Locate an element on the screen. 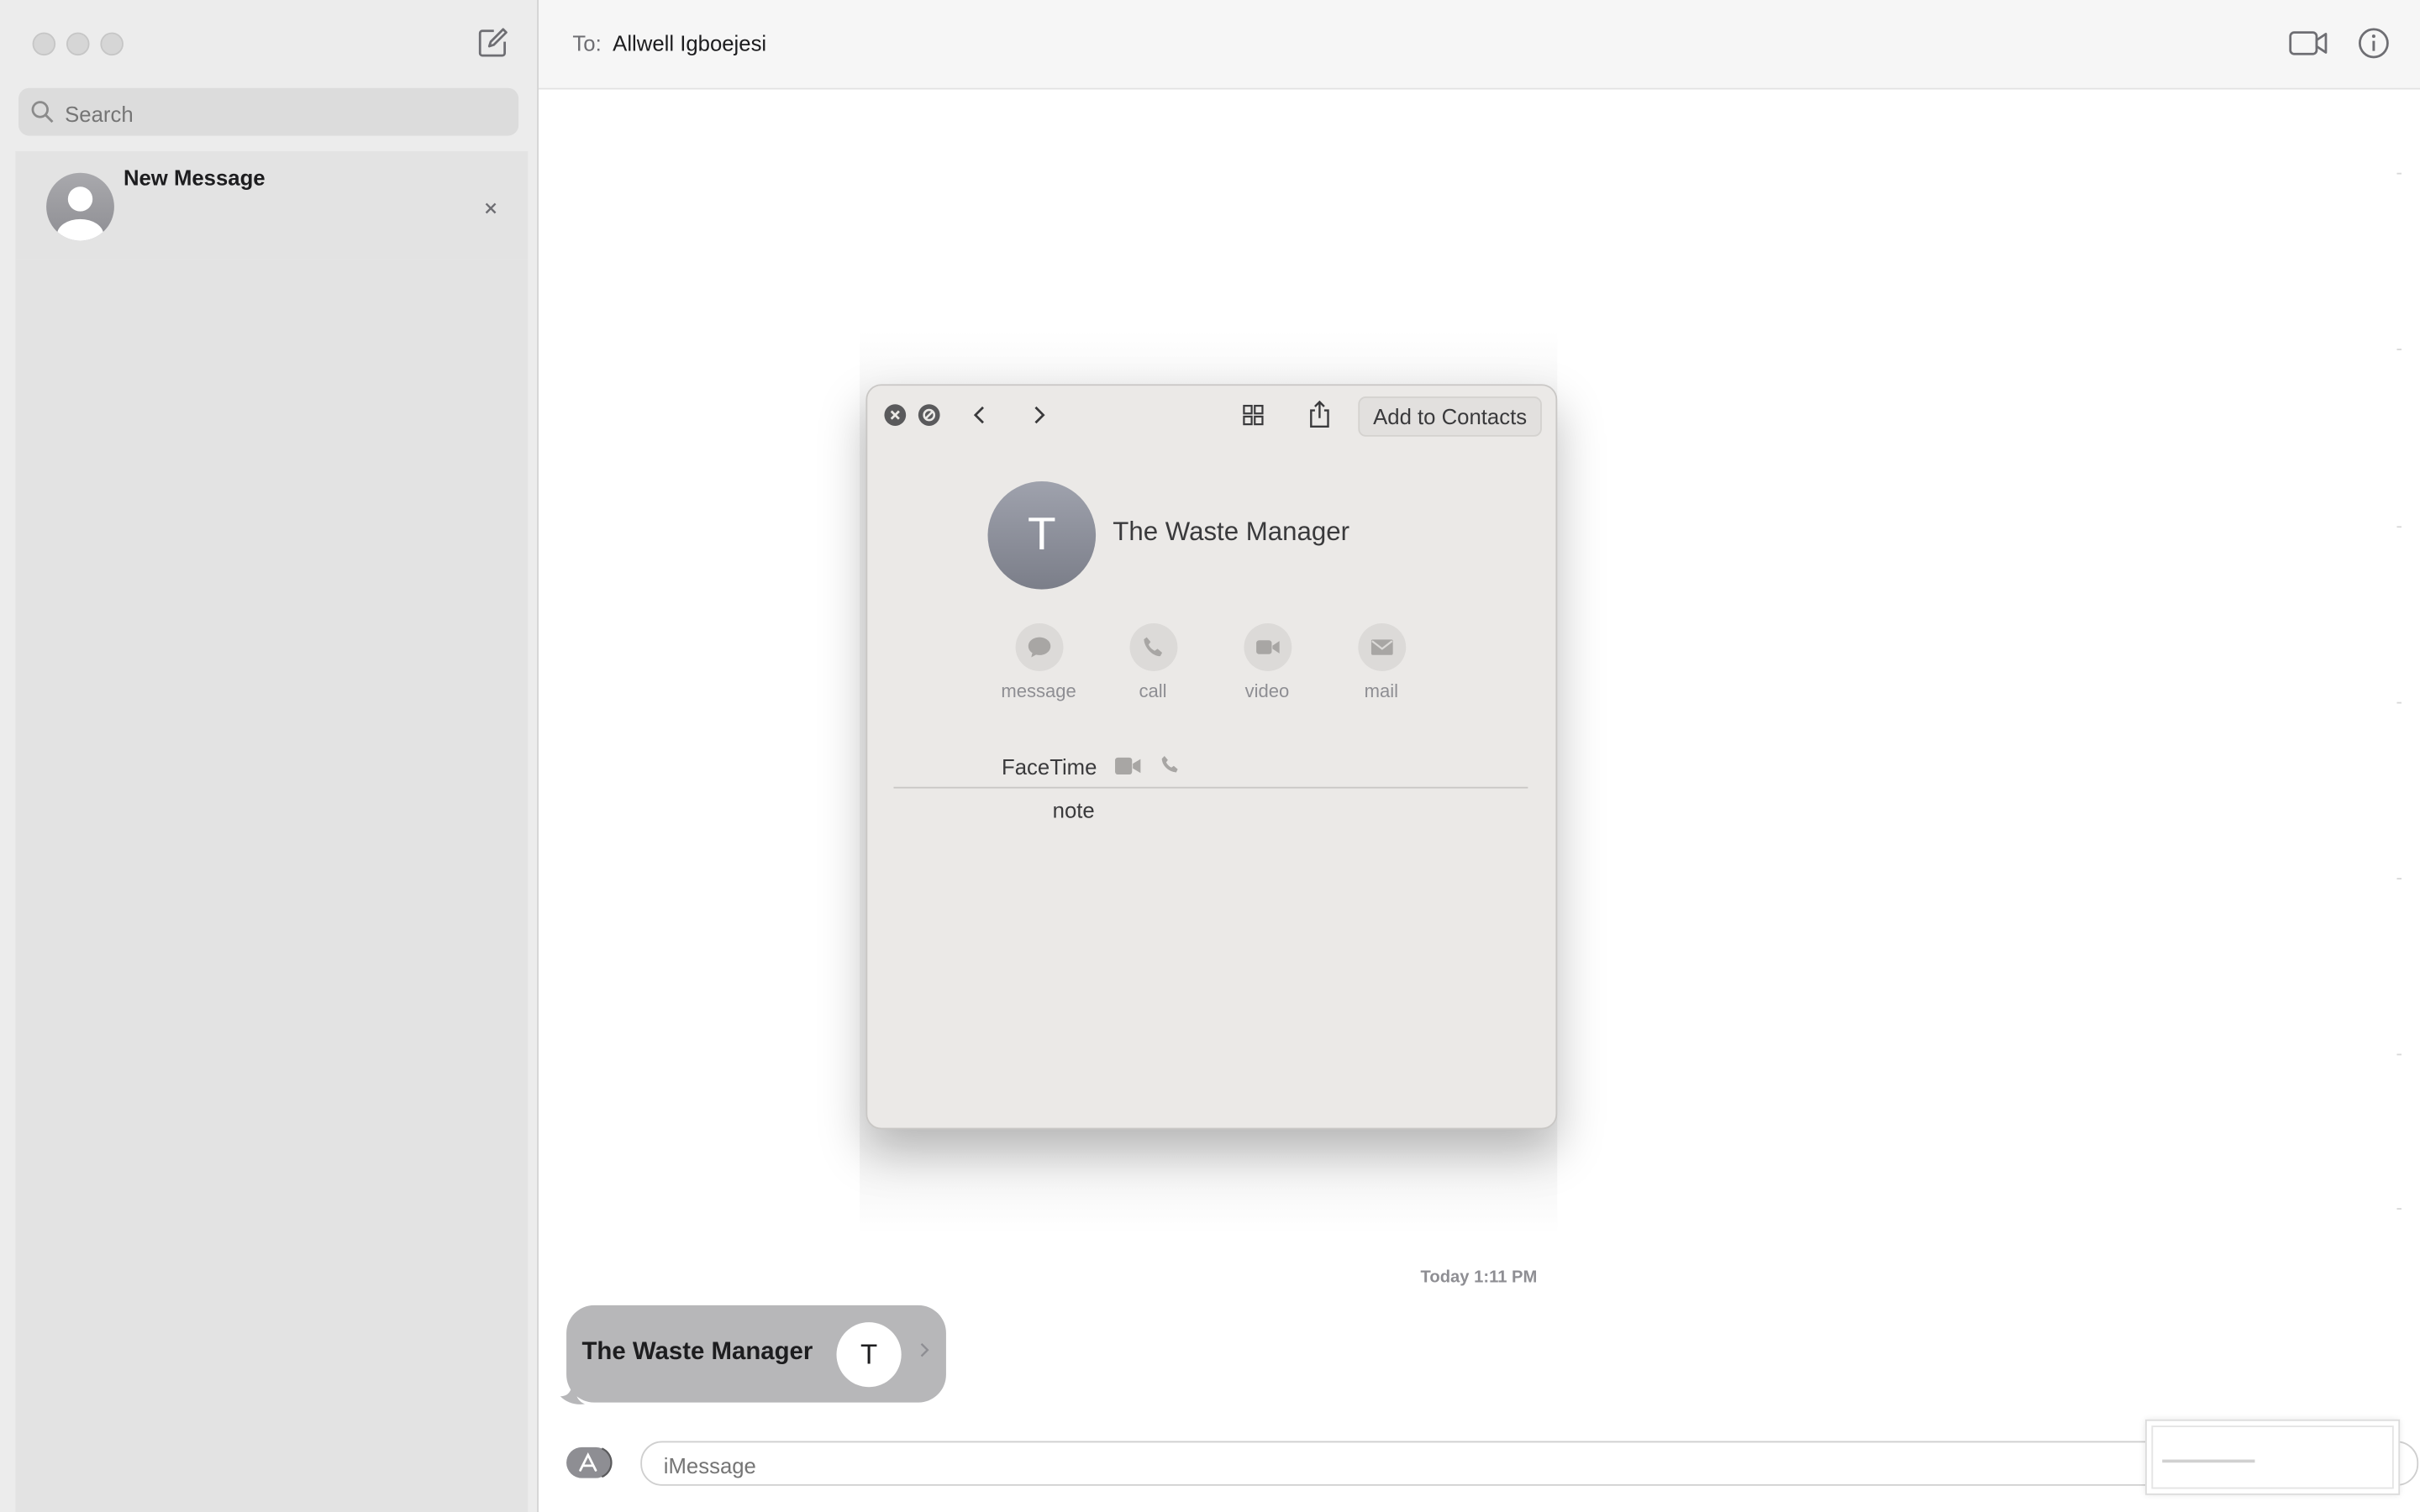 This screenshot has height=1512, width=2420. phone-icon is located at coordinates (1152, 647).